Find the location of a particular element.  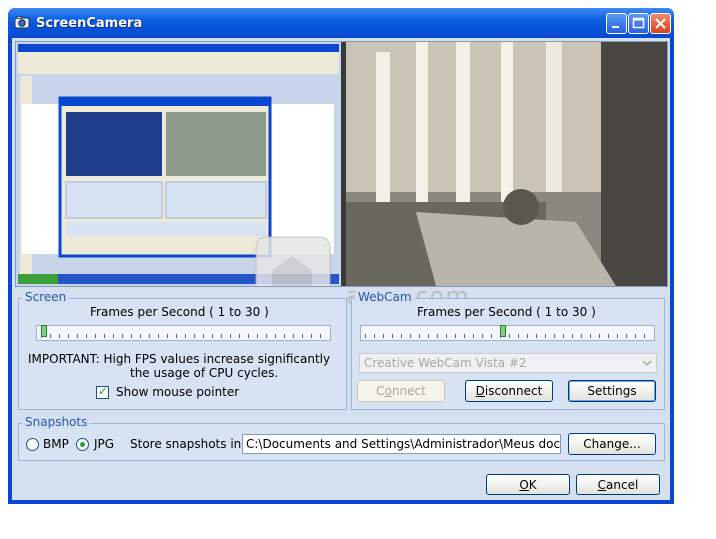

checkmark-icon: ✓ is located at coordinates (103, 391).